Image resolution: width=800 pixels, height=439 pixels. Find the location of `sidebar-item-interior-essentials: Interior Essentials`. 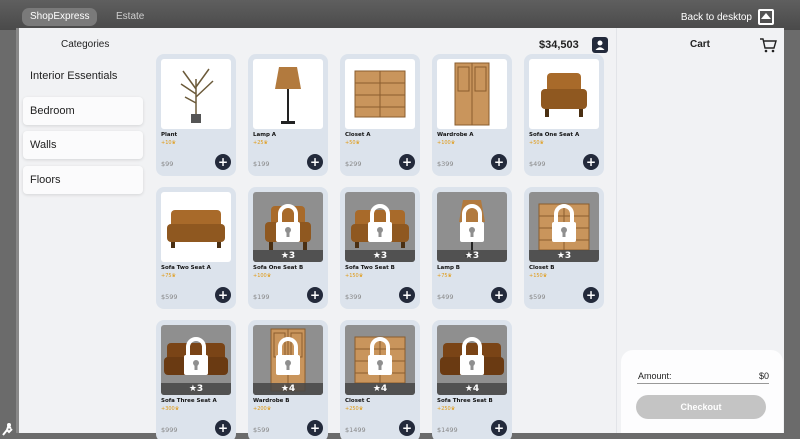

sidebar-item-interior-essentials: Interior Essentials is located at coordinates (83, 76).